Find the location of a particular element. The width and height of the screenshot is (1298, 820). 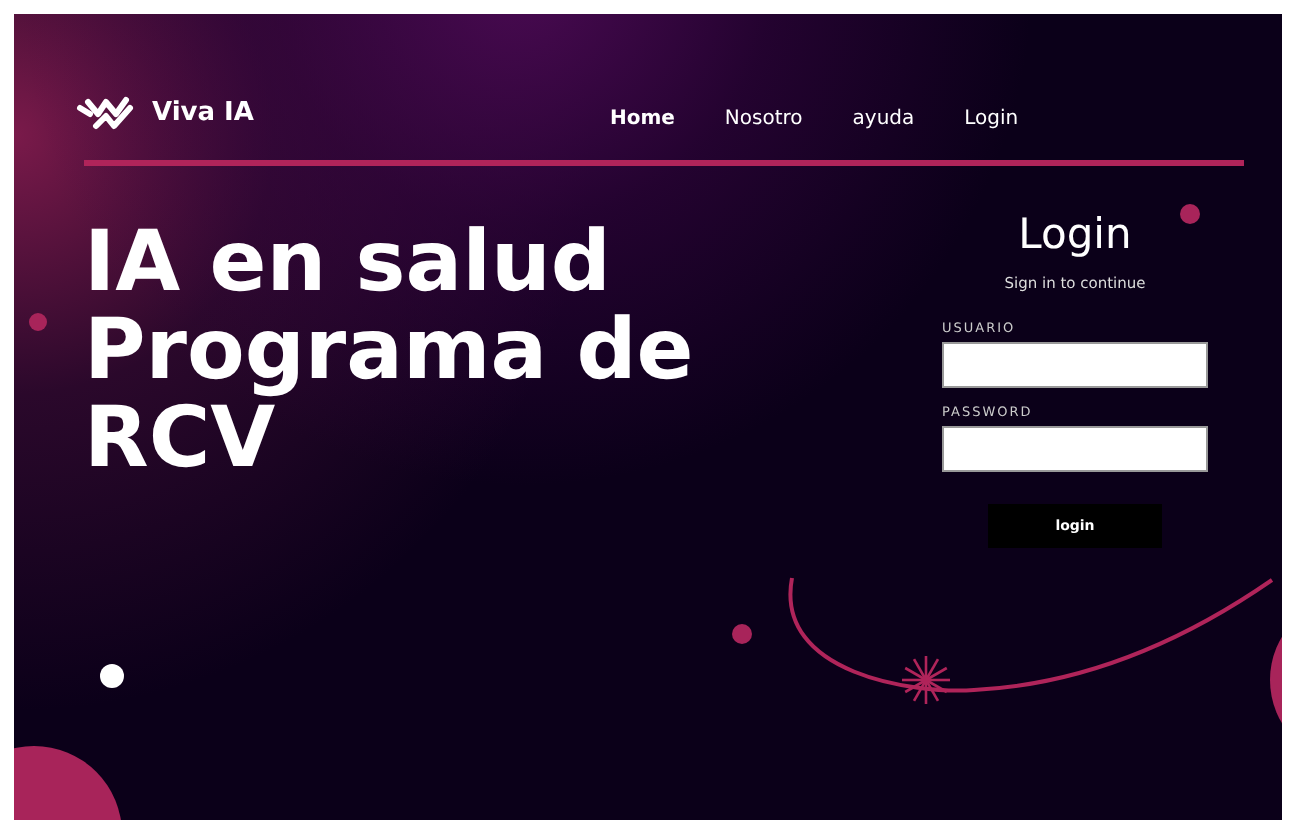

nav-link: Nosotro is located at coordinates (763, 119).